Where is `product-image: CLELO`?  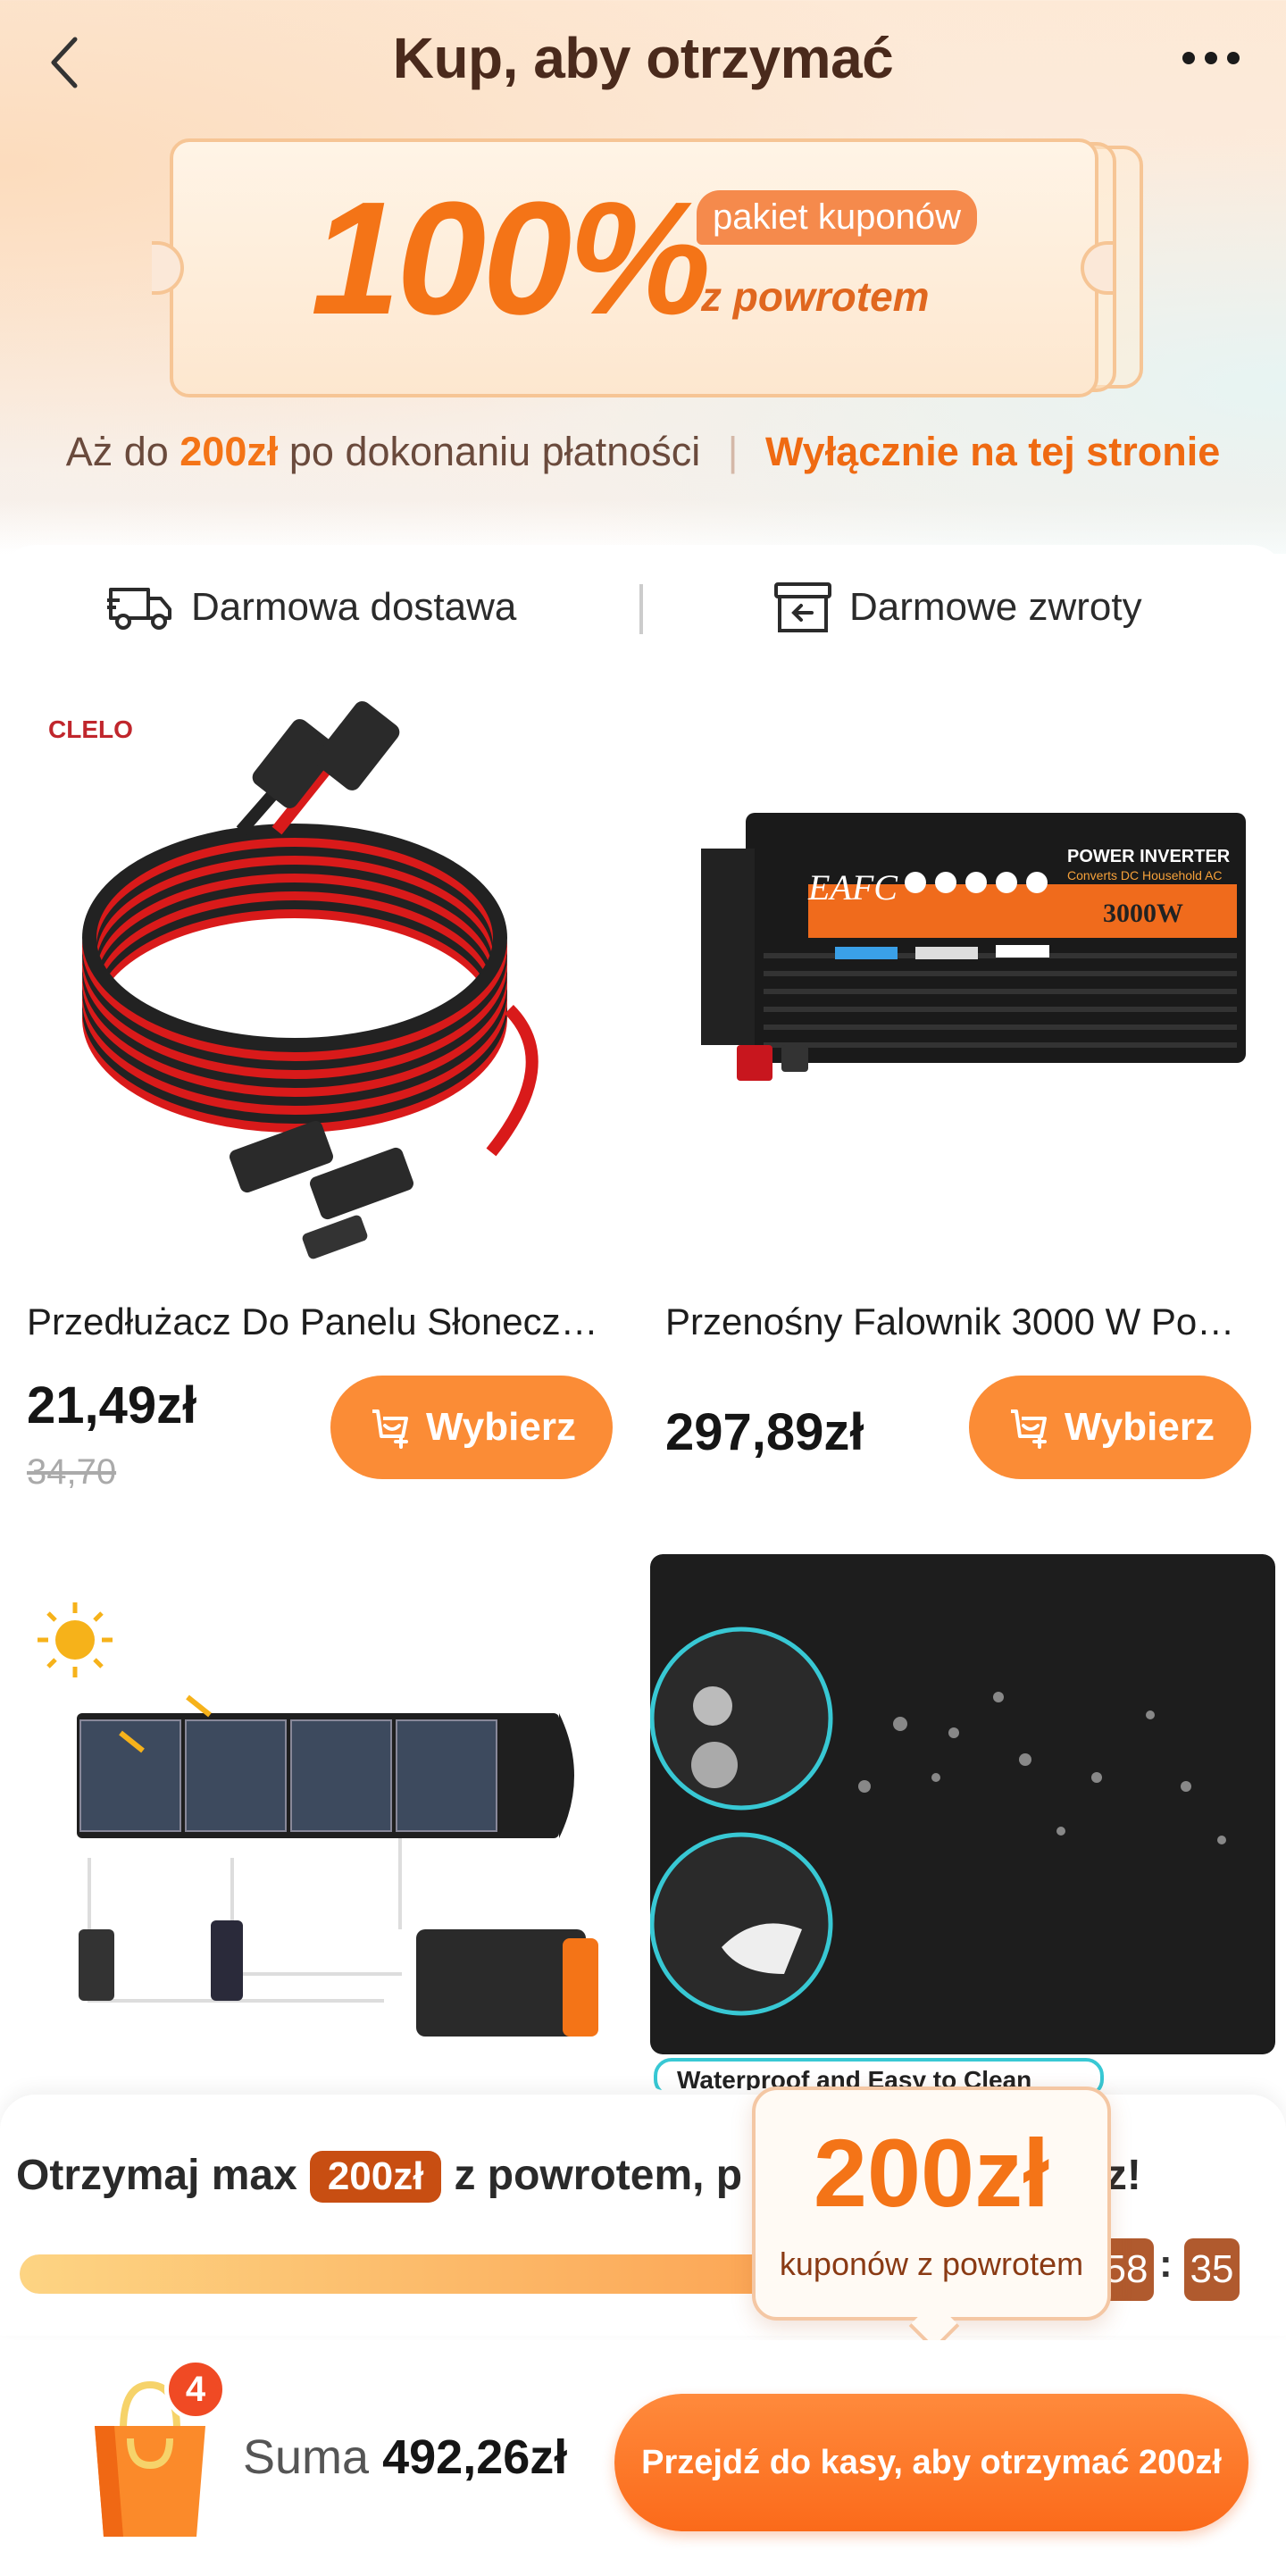 product-image: CLELO is located at coordinates (321, 982).